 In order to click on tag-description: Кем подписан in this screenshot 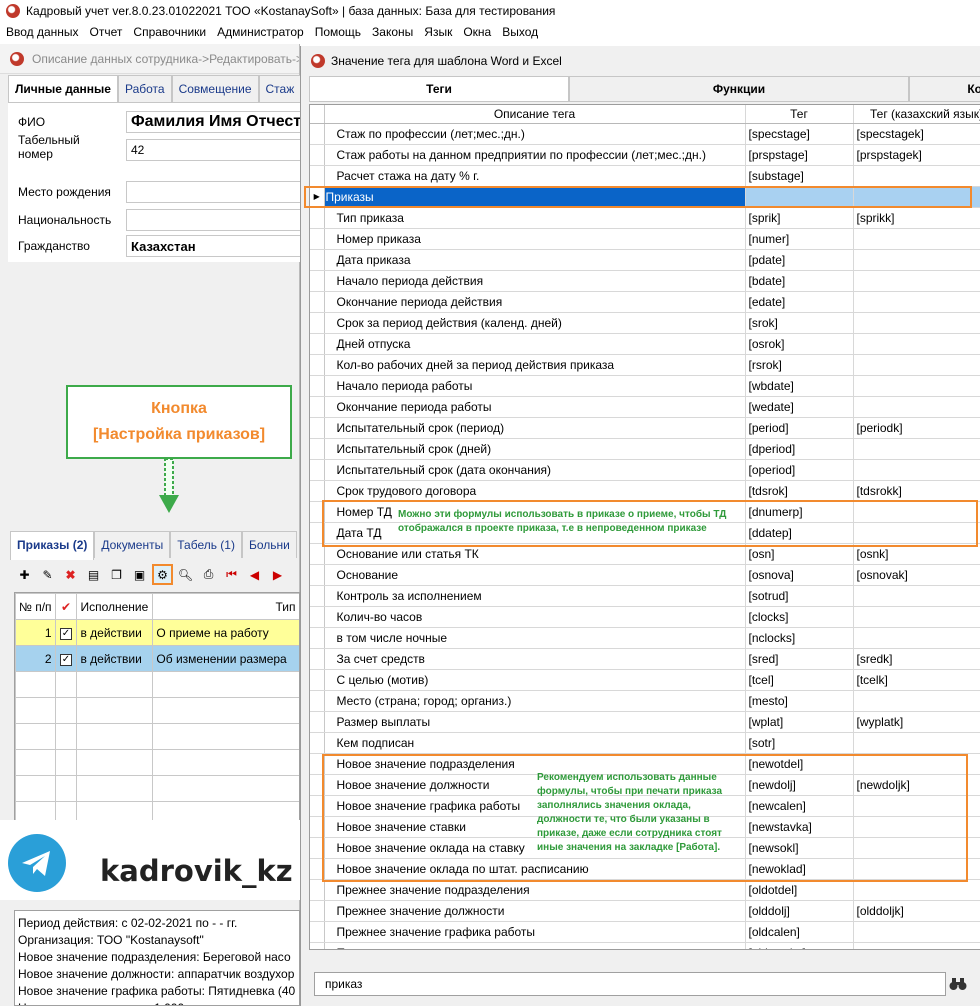, I will do `click(535, 743)`.